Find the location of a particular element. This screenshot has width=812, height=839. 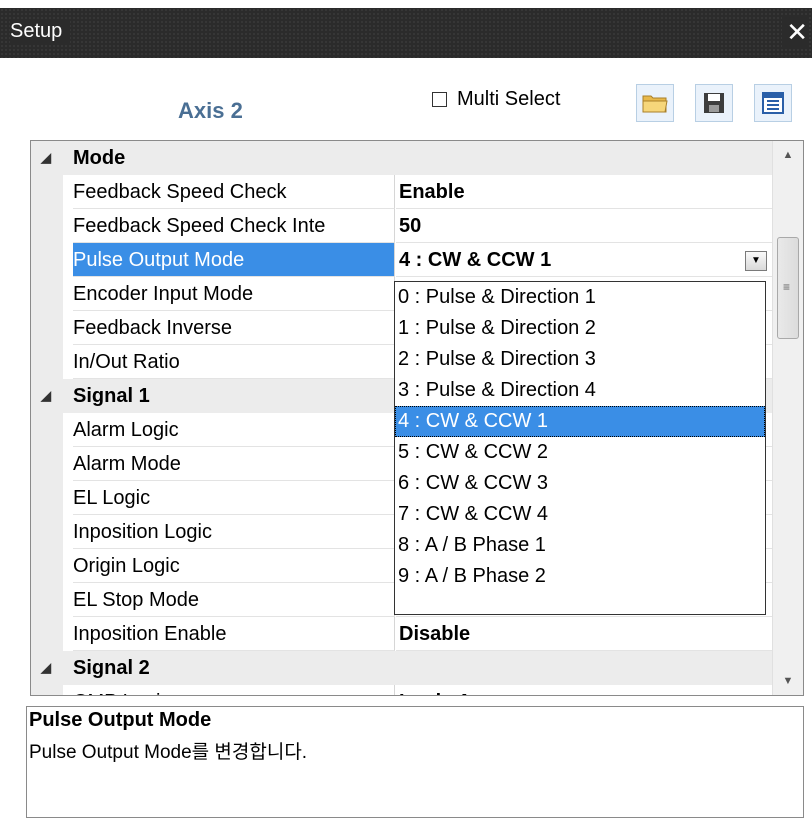

grip-icon: ≡ is located at coordinates (787, 287).